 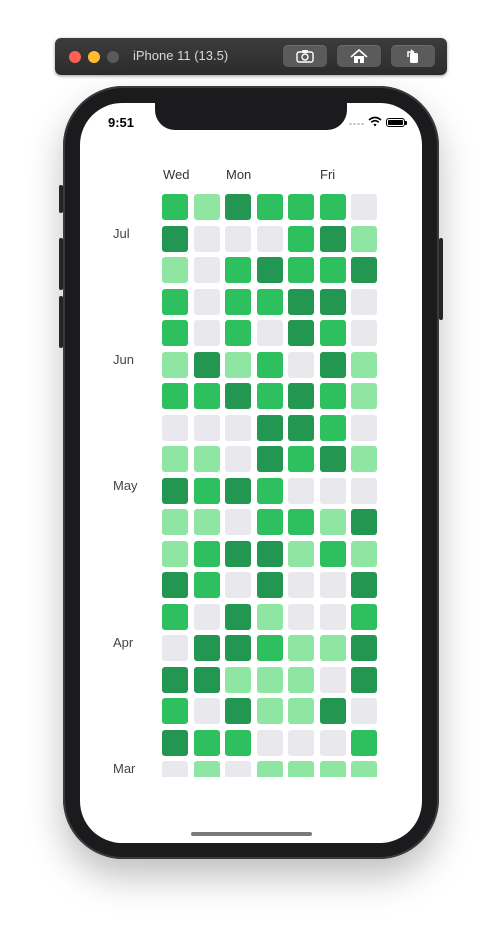 I want to click on close-window-button, so click(x=75, y=57).